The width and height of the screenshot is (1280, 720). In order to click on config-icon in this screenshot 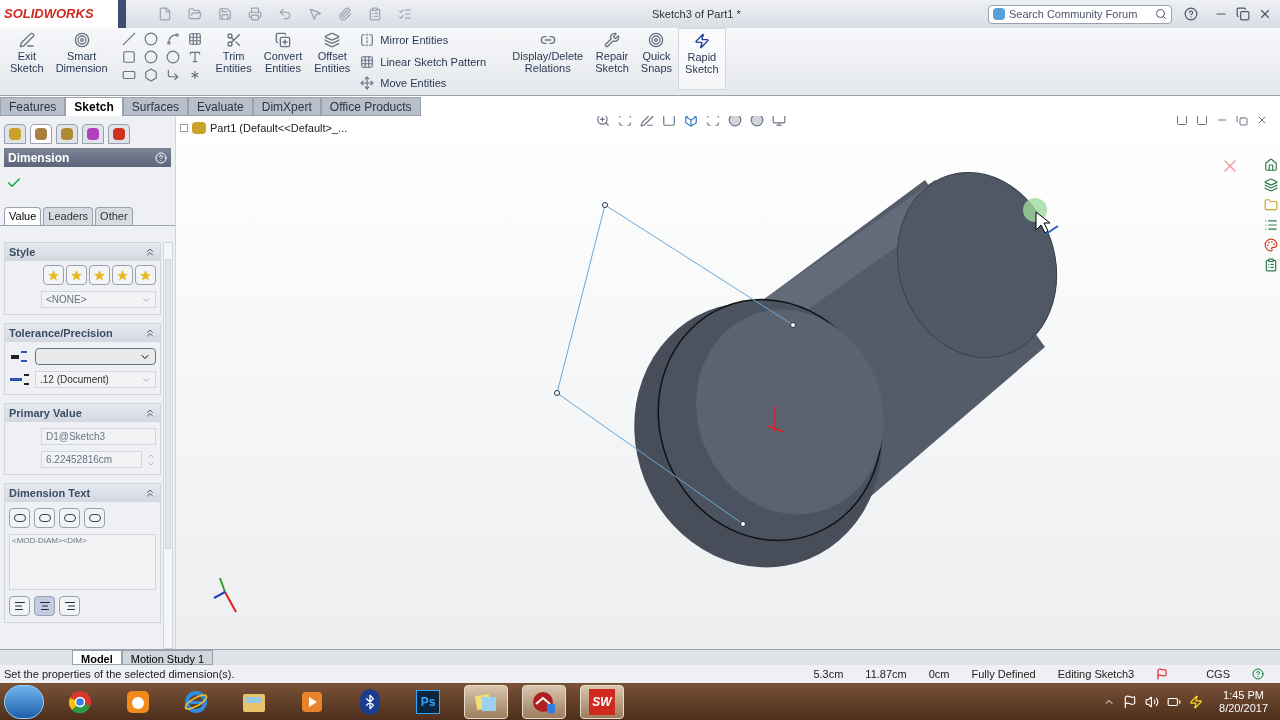, I will do `click(67, 134)`.